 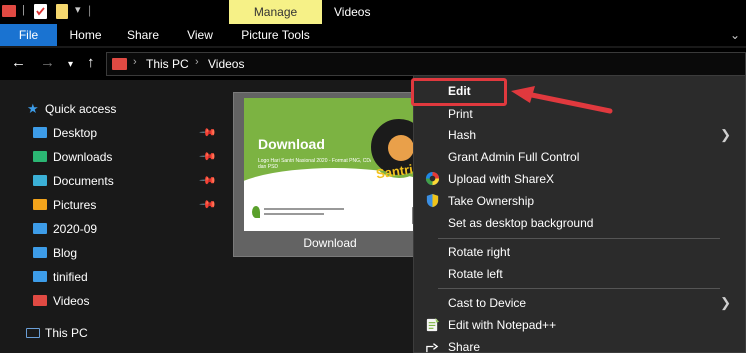 I want to click on downloads-folder-icon, so click(x=40, y=156).